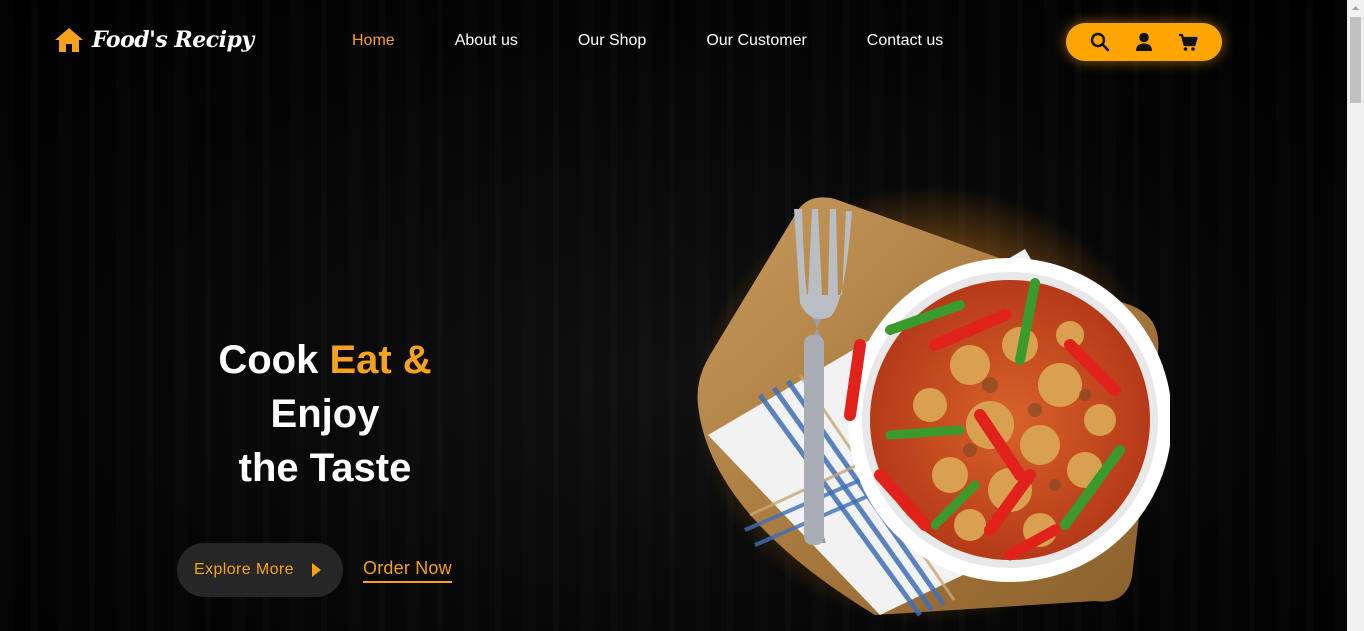 This screenshot has width=1364, height=631. I want to click on nav-item-home: Home, so click(373, 41).